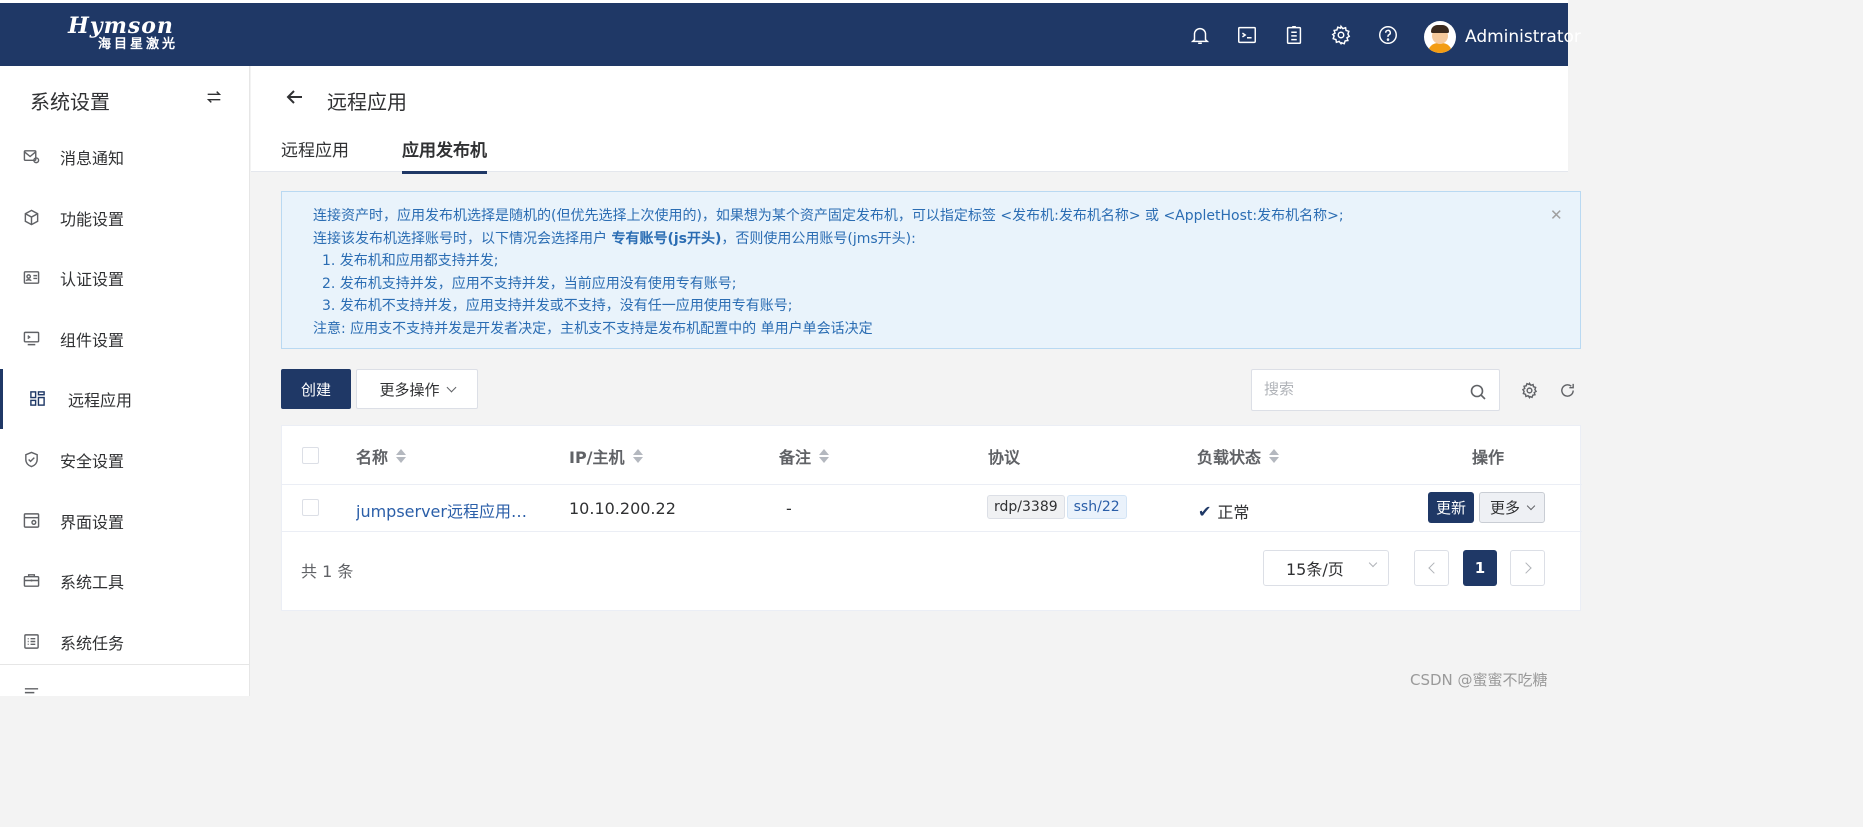  I want to click on clipboard-list-icon, so click(1294, 35).